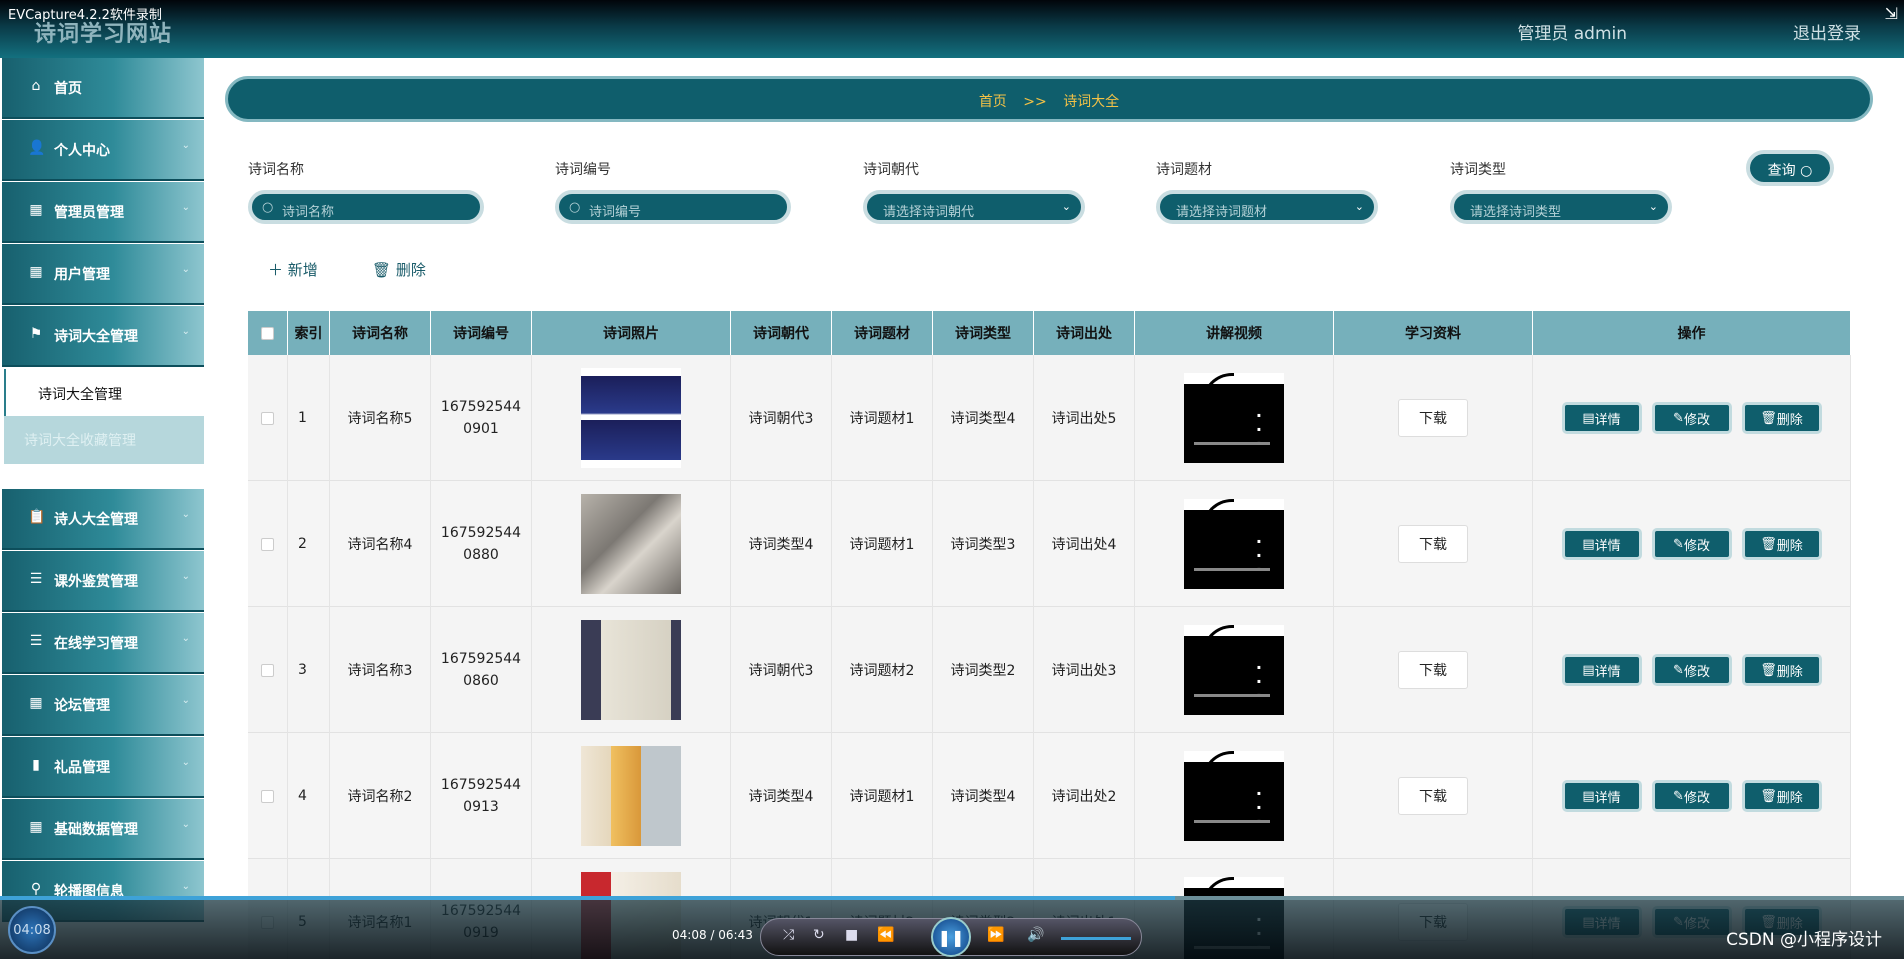 The height and width of the screenshot is (959, 1904). I want to click on sidebar-item-label: 诗词大全管理, so click(96, 337).